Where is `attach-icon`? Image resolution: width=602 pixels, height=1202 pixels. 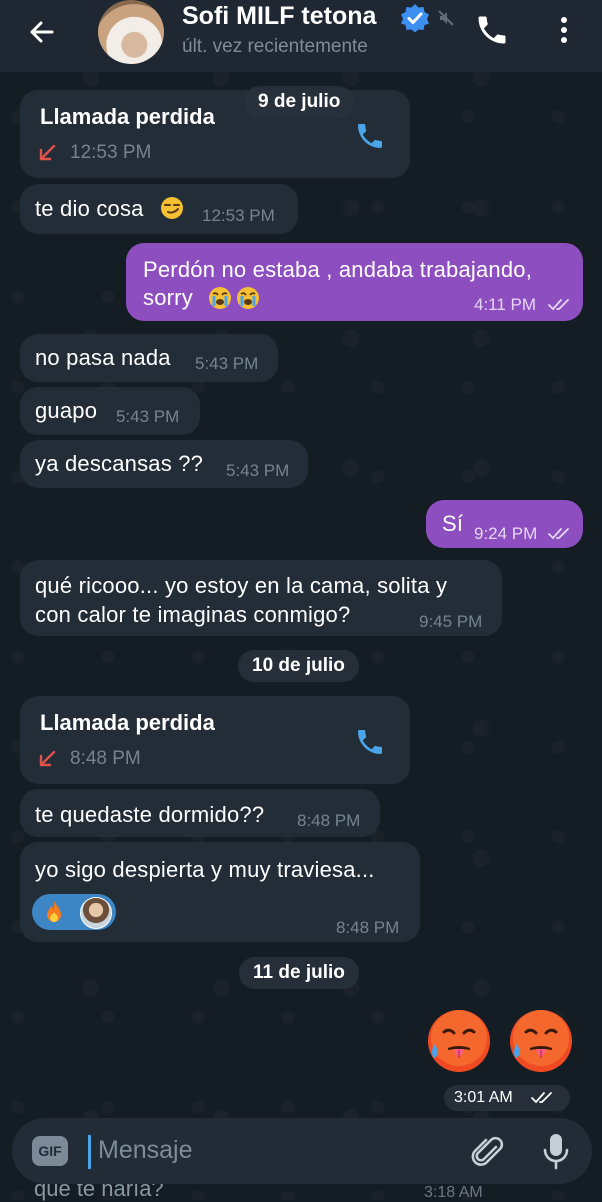
attach-icon is located at coordinates (488, 1152).